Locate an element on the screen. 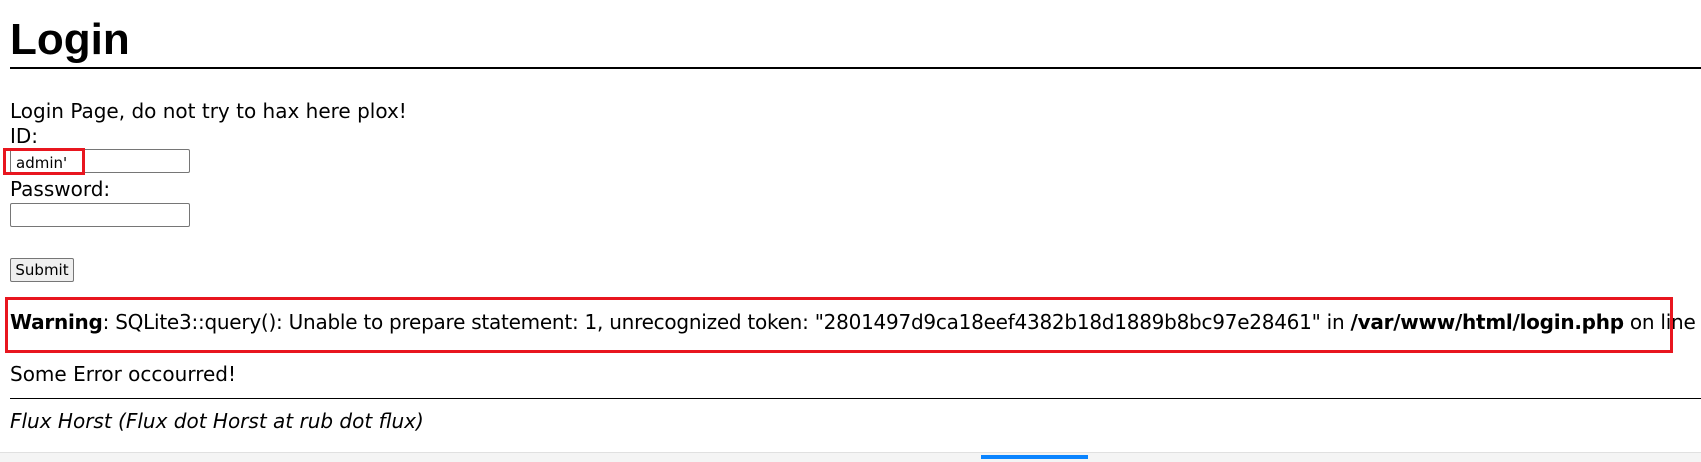  bottom-accent-indicator is located at coordinates (1034, 457).